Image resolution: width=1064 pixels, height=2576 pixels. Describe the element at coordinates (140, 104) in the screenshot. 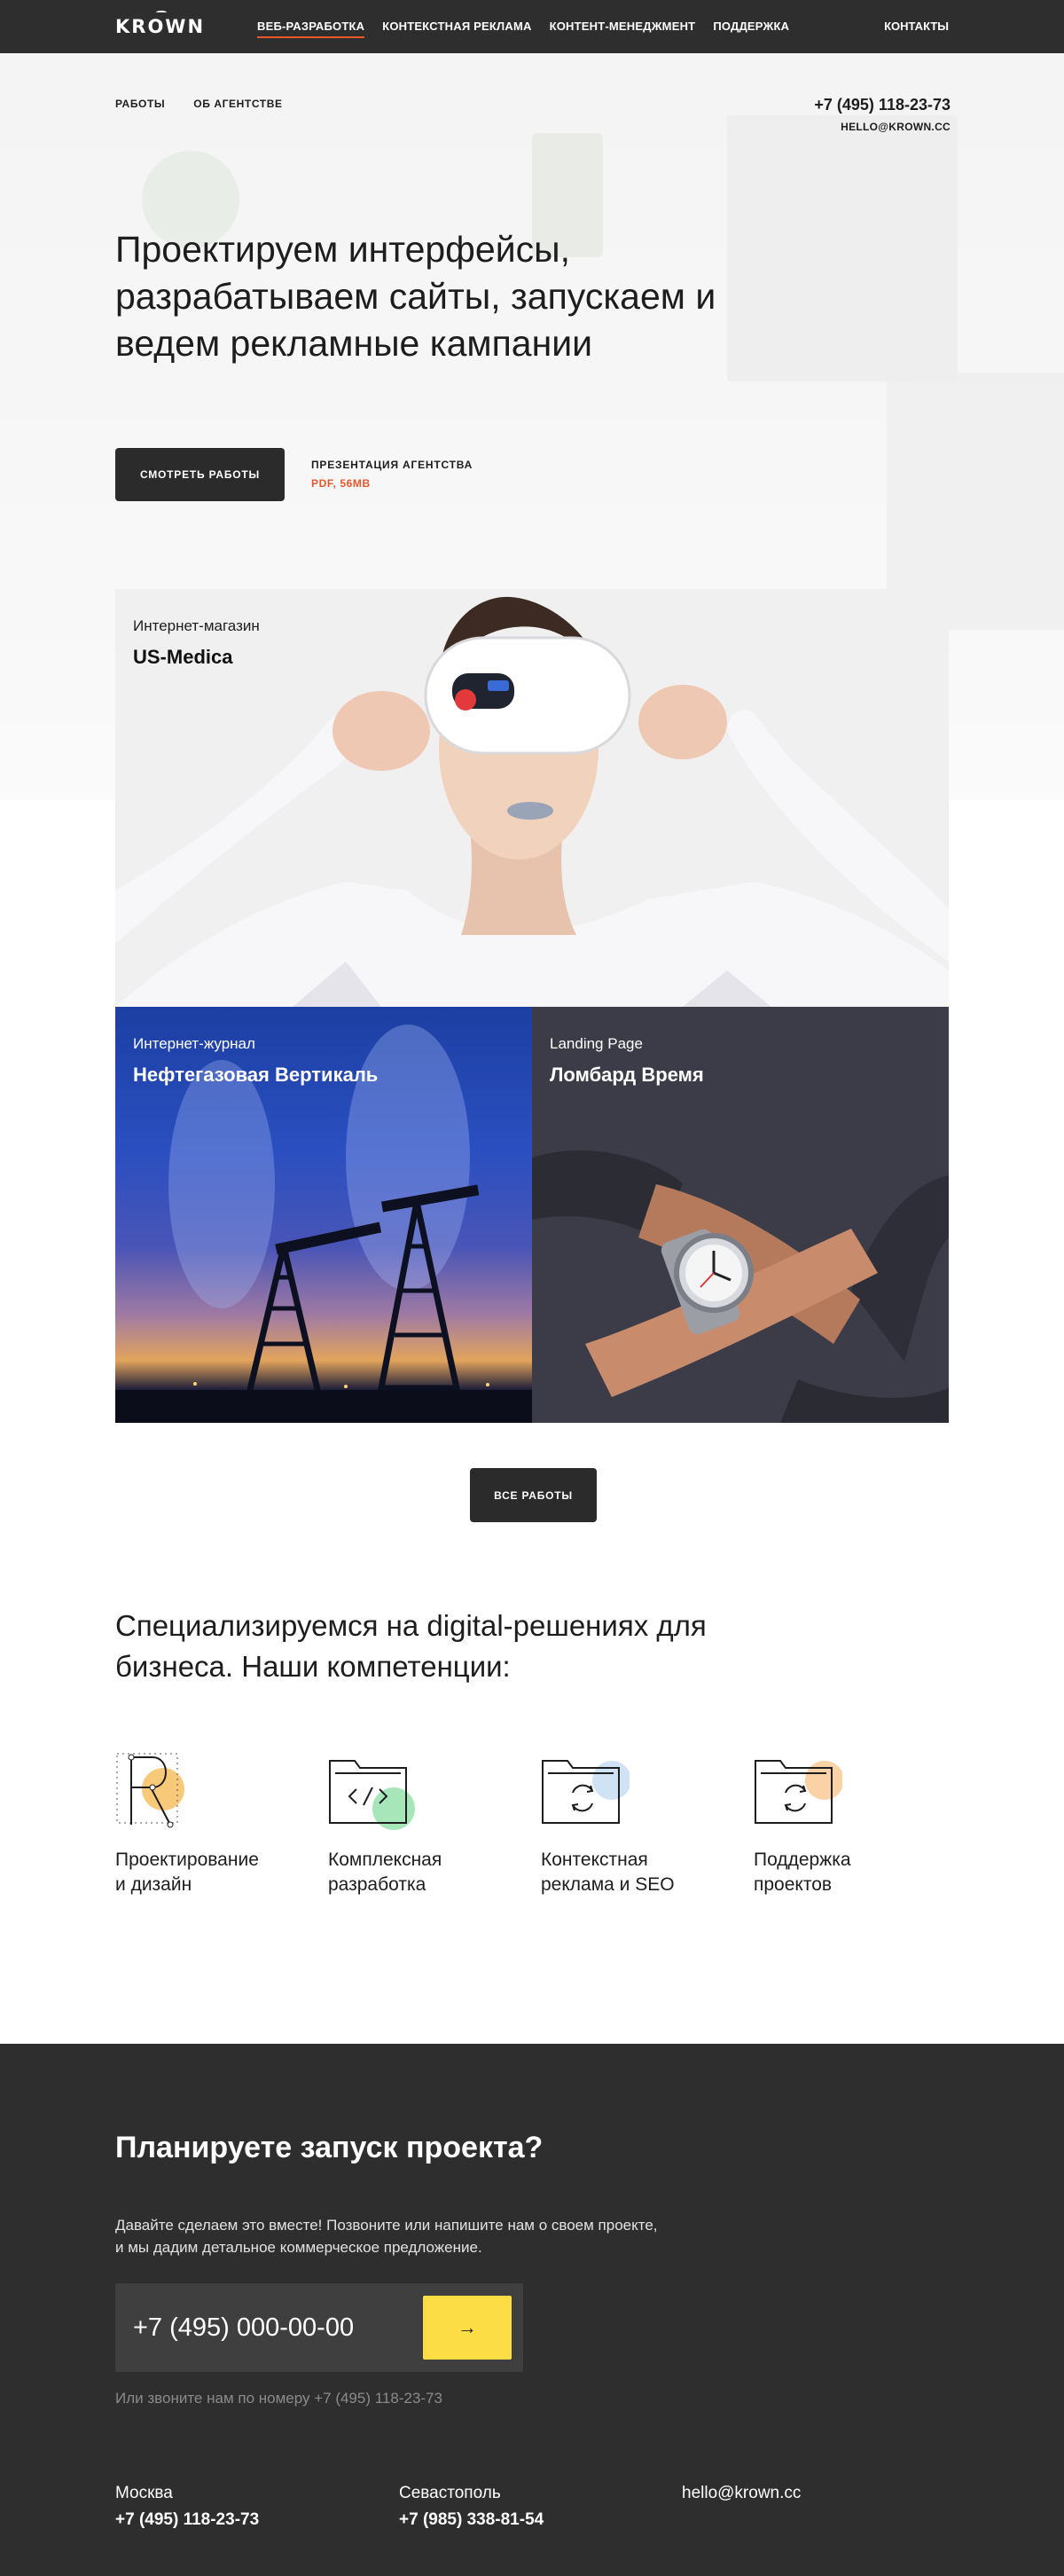

I see `subnav-works: РАБОТЫ` at that location.